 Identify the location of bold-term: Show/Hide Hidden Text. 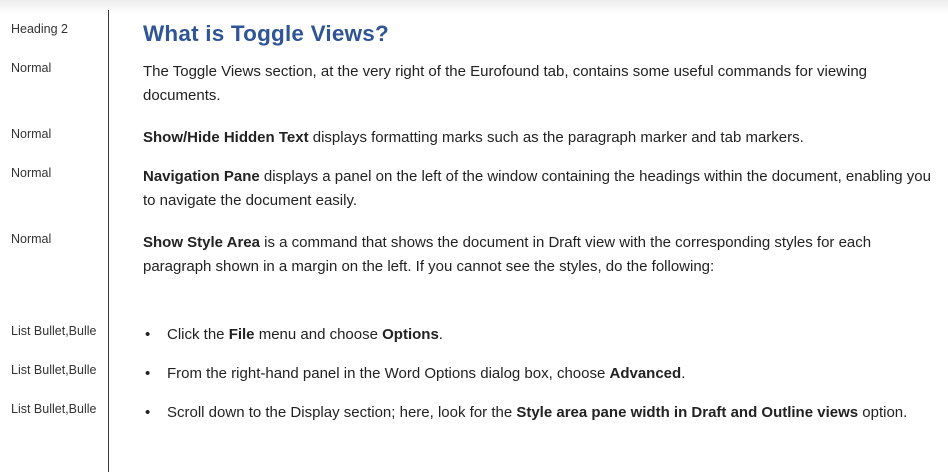
(226, 137).